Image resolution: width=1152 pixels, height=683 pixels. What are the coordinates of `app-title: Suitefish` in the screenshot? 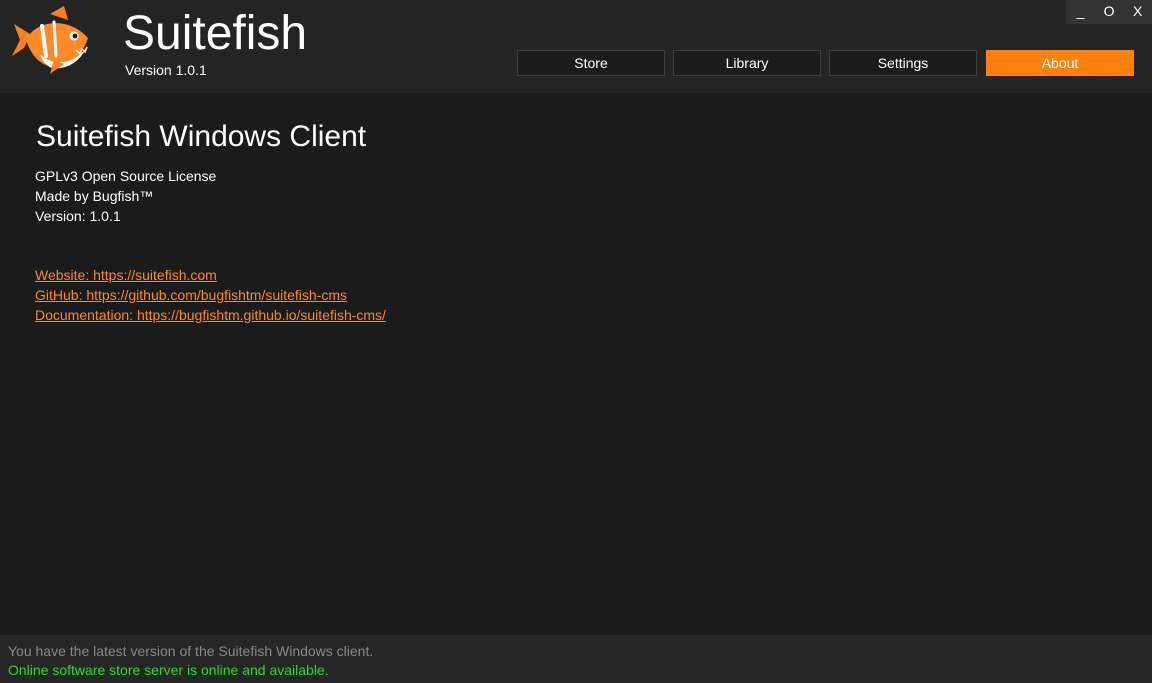 It's located at (215, 33).